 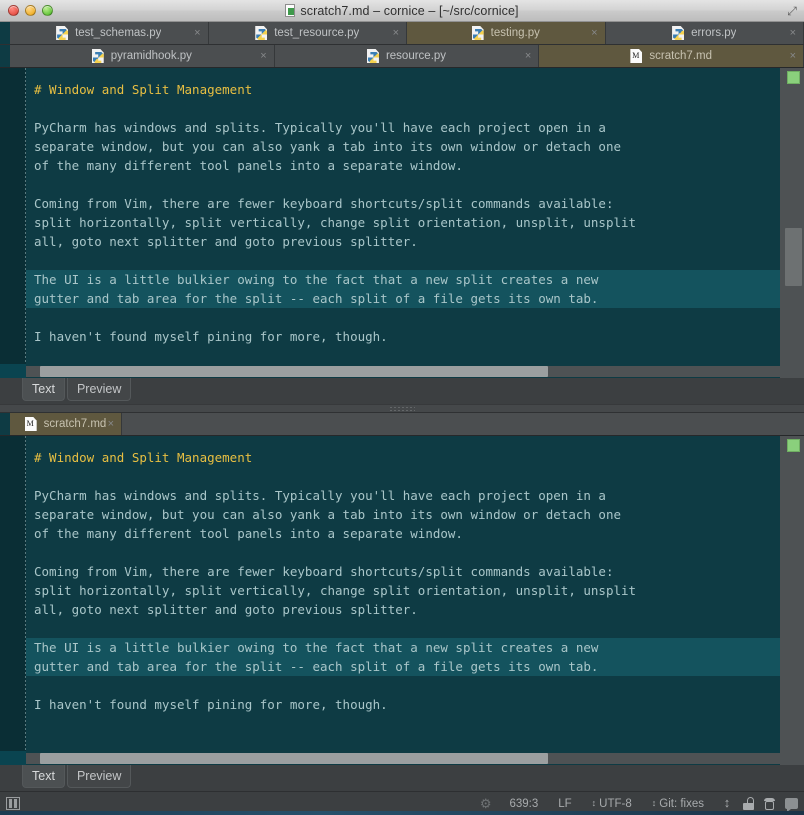 What do you see at coordinates (714, 33) in the screenshot?
I see `tab-label: errors.py` at bounding box center [714, 33].